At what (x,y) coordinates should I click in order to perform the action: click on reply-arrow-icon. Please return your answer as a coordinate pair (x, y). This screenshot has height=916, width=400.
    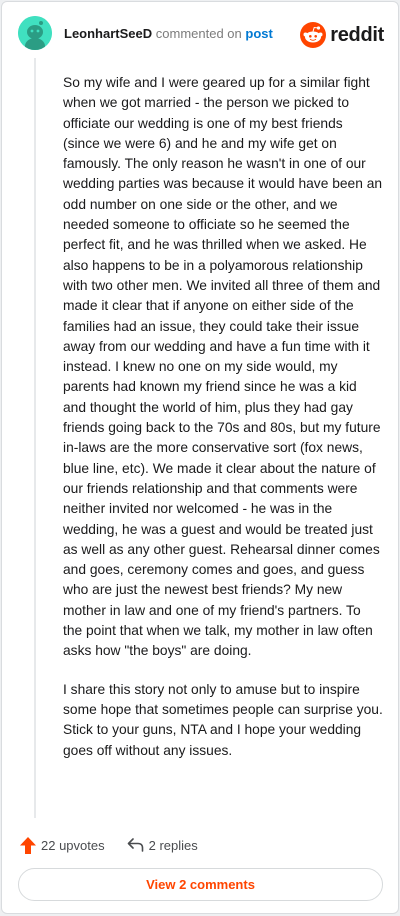
    Looking at the image, I should click on (135, 845).